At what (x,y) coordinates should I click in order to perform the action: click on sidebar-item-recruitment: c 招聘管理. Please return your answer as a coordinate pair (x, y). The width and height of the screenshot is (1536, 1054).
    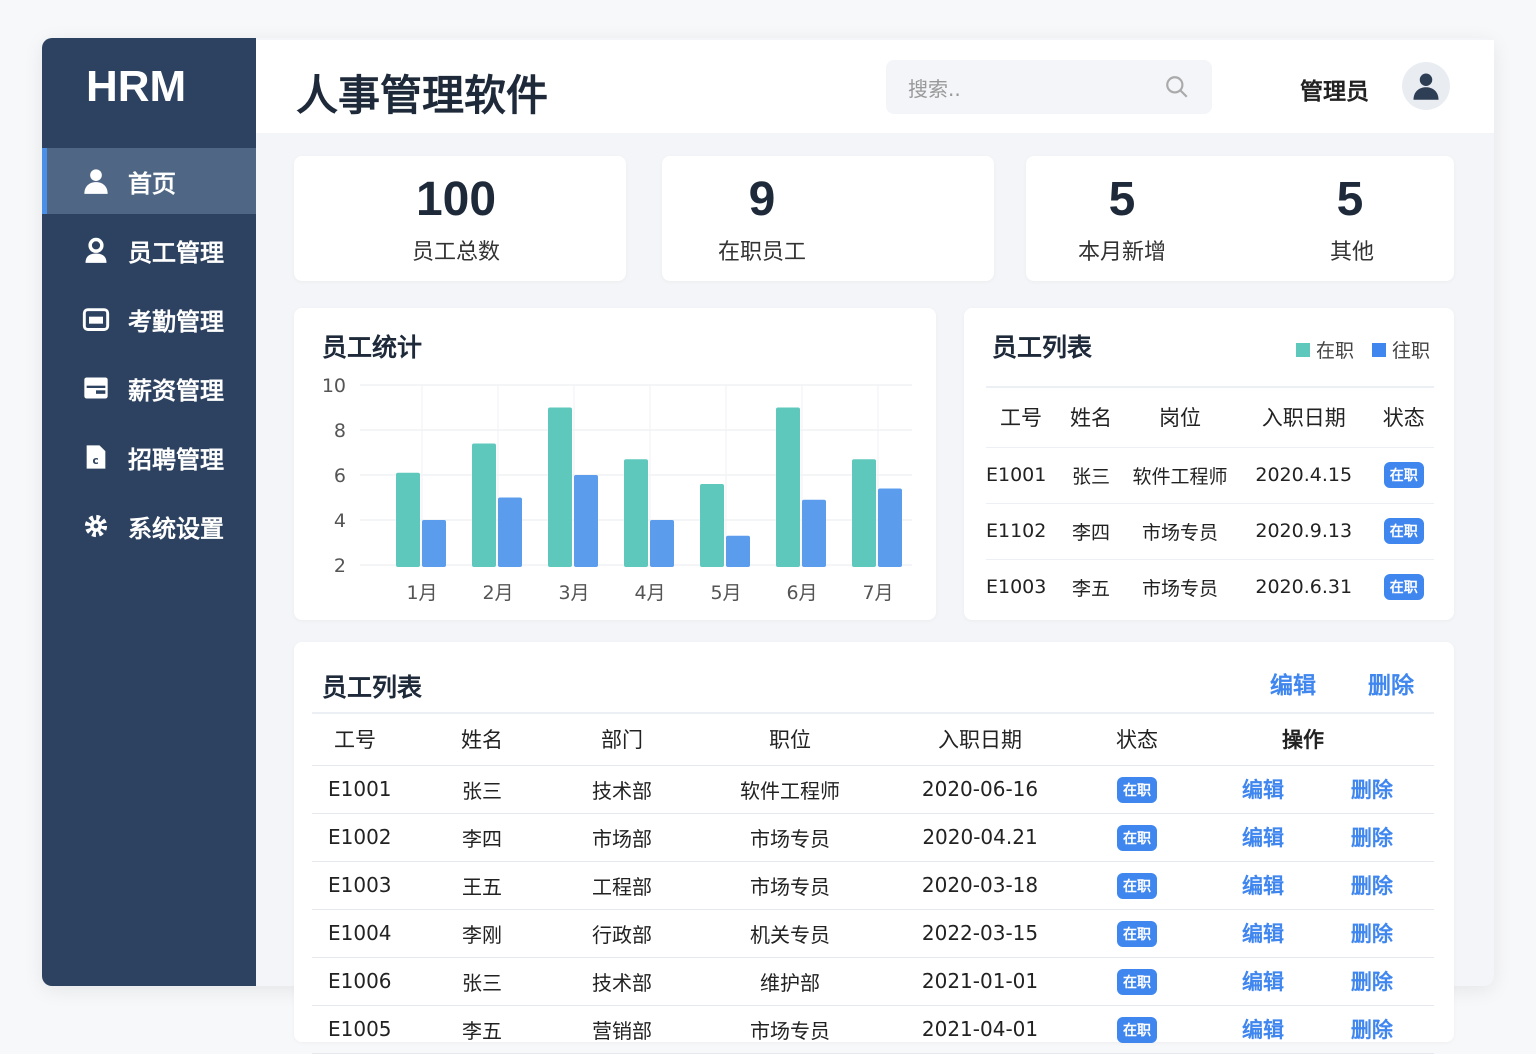
    Looking at the image, I should click on (149, 457).